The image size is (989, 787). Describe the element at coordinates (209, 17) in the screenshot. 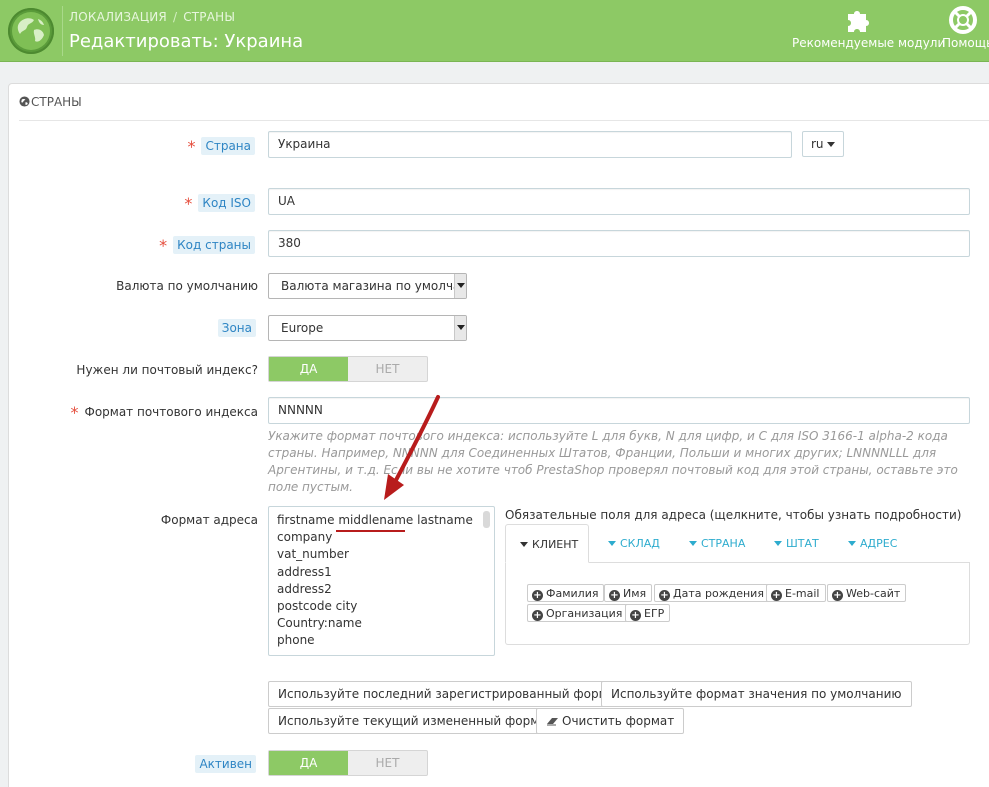

I see `breadcrumb-countries: СТРАНЫ` at that location.